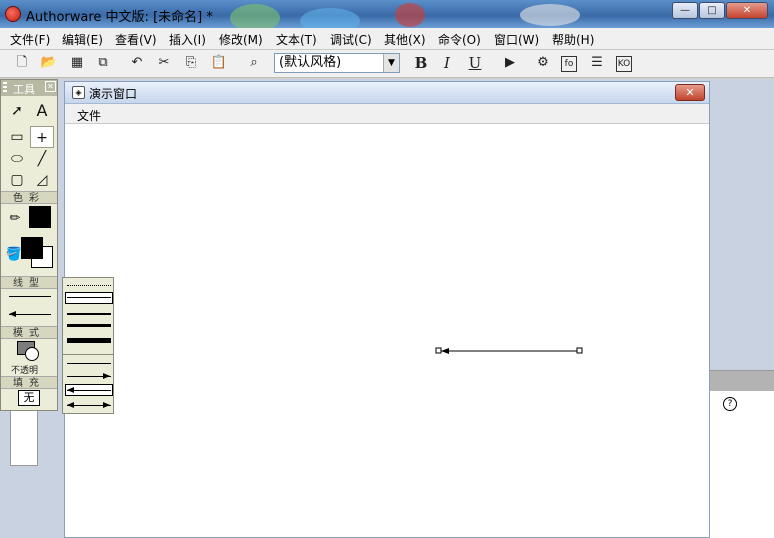 Image resolution: width=774 pixels, height=538 pixels. Describe the element at coordinates (29, 282) in the screenshot. I see `line-section-label: 线型` at that location.